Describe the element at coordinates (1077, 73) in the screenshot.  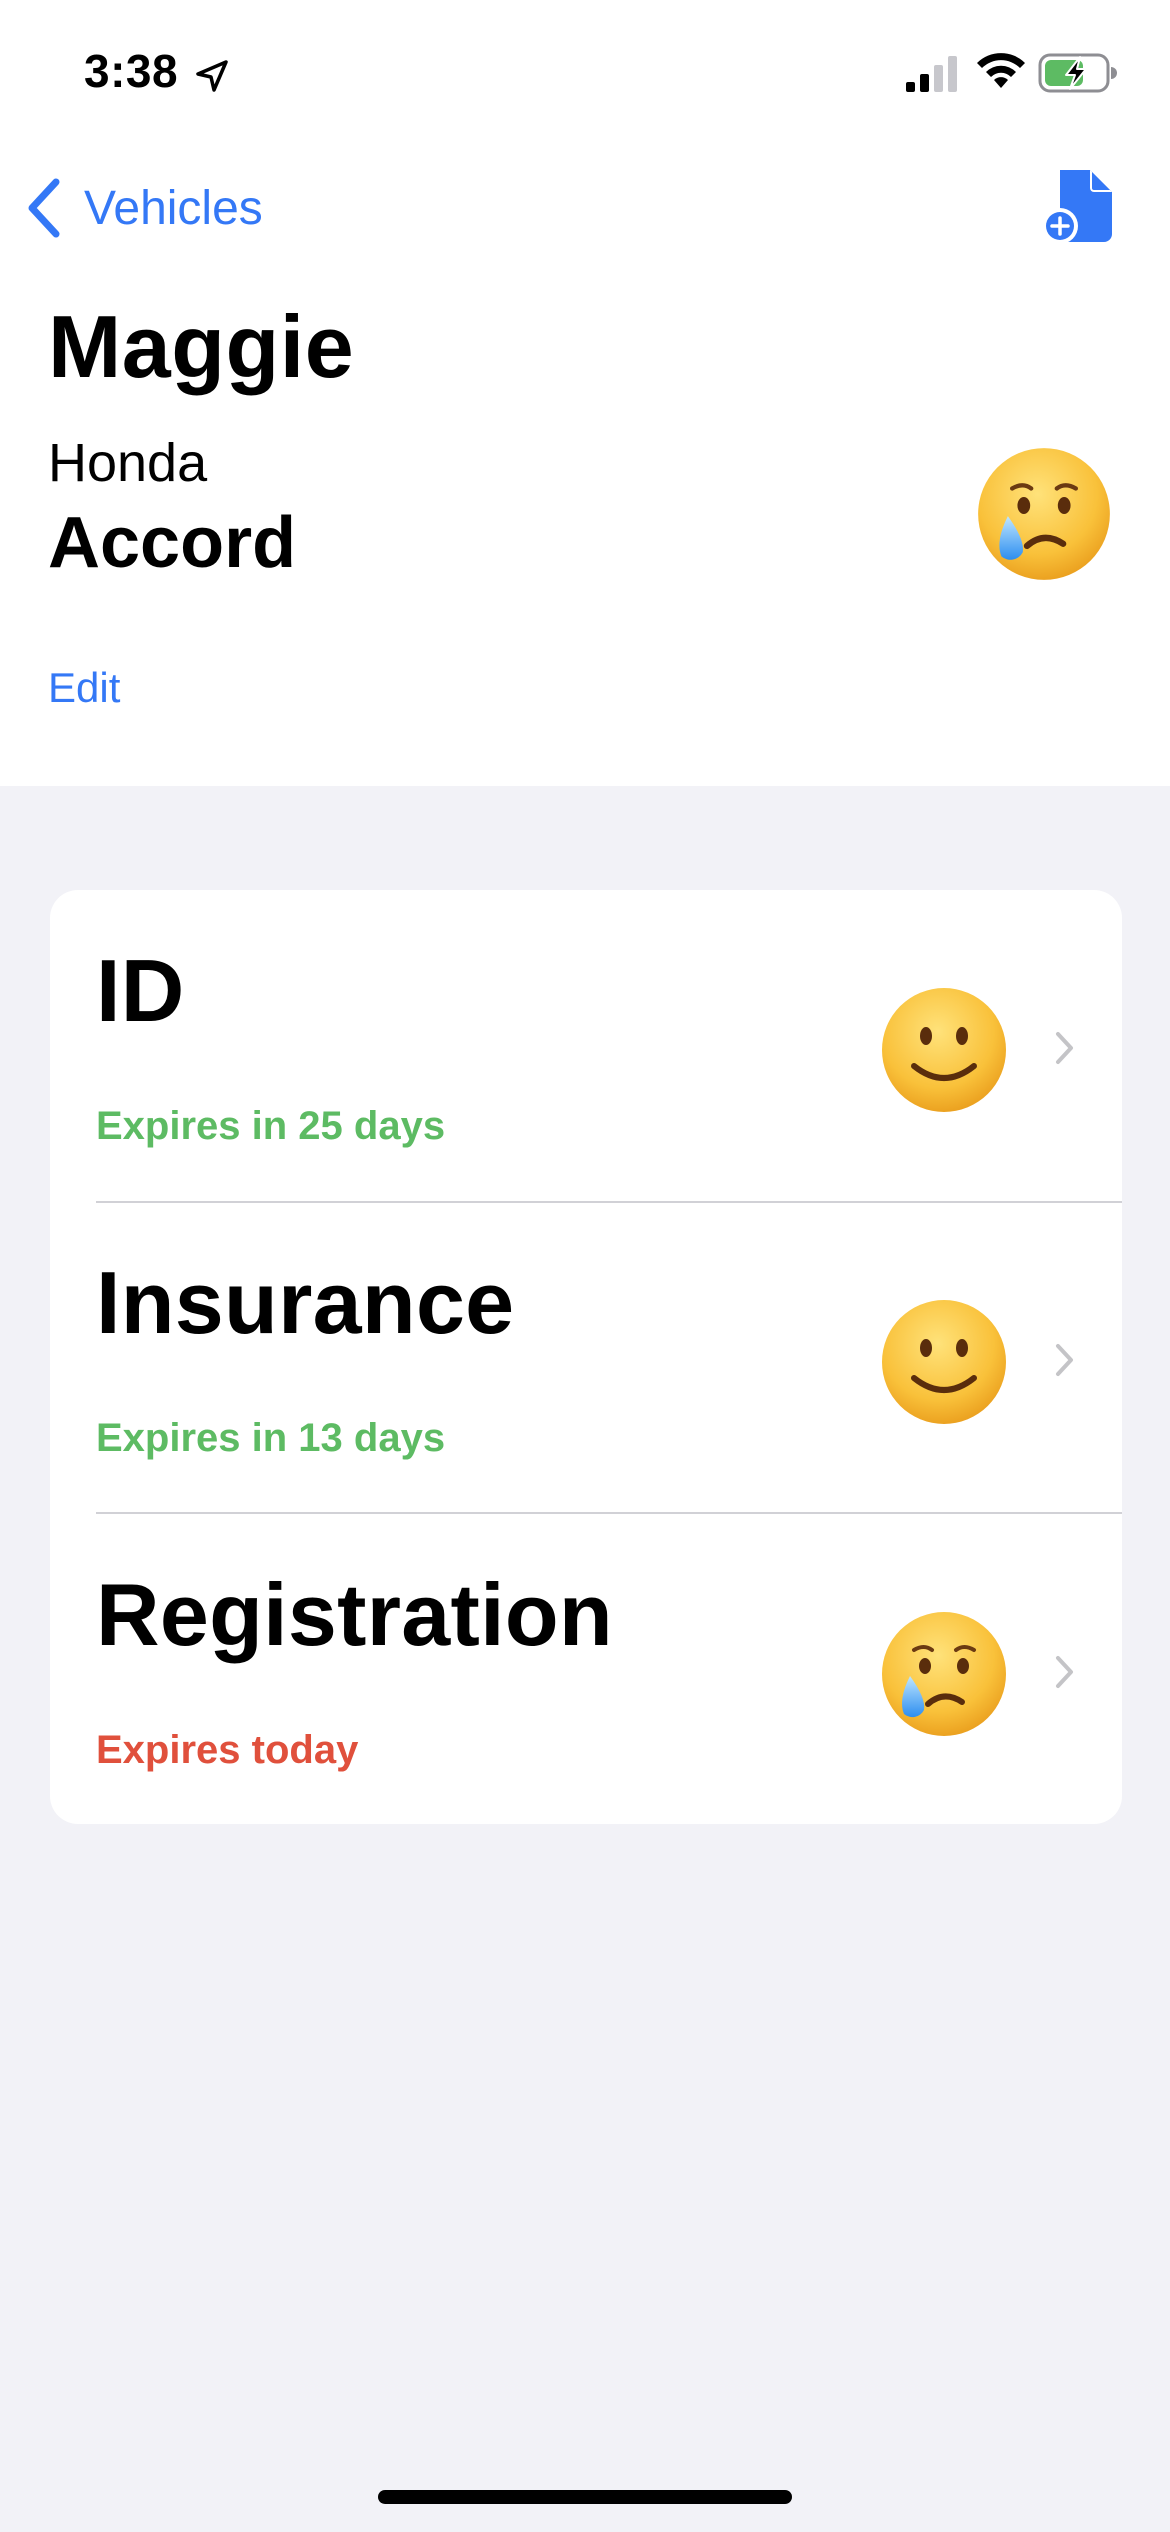
I see `battery-charging-icon` at that location.